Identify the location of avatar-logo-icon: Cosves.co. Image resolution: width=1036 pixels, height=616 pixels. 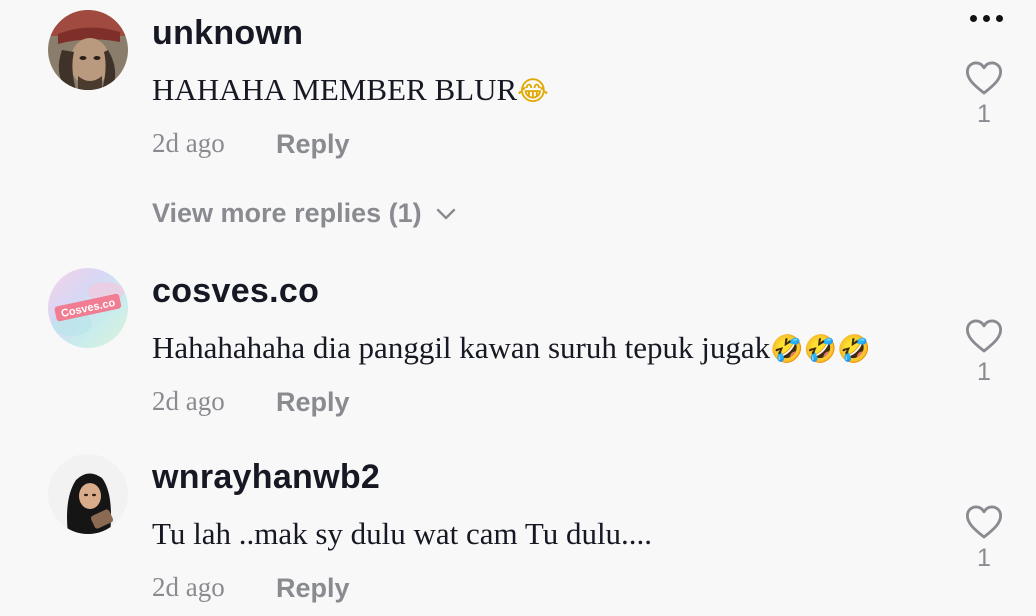
(88, 308).